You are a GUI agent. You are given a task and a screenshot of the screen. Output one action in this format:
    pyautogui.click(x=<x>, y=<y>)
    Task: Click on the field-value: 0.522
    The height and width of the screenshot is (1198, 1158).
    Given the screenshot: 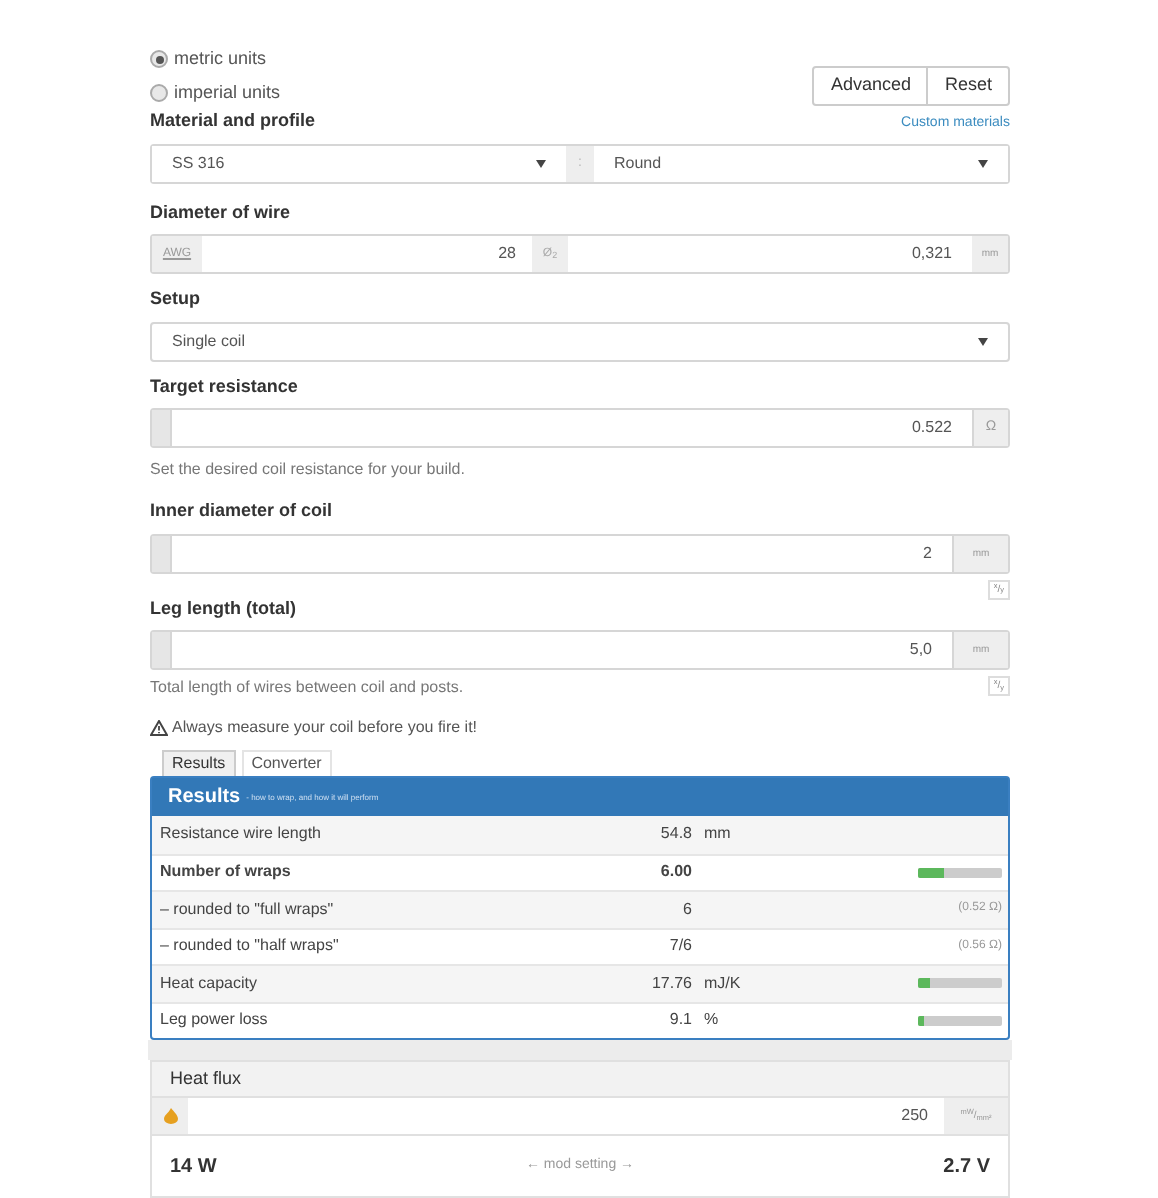 What is the action you would take?
    pyautogui.click(x=931, y=428)
    